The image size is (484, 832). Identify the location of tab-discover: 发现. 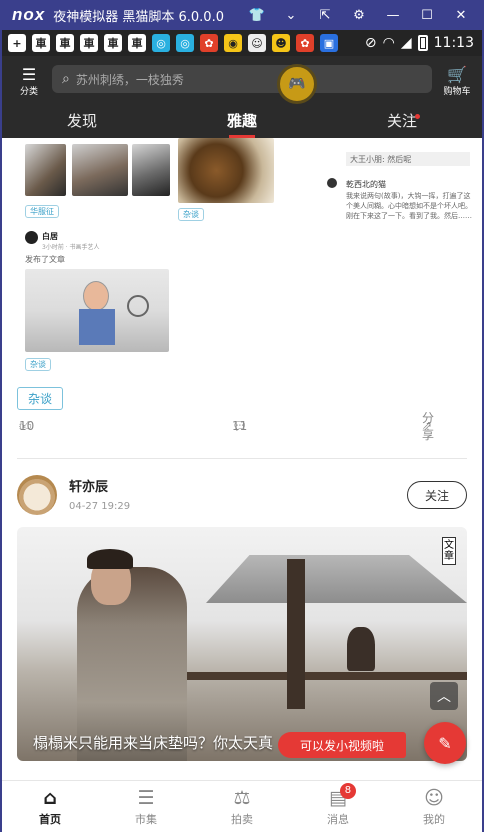
(82, 122).